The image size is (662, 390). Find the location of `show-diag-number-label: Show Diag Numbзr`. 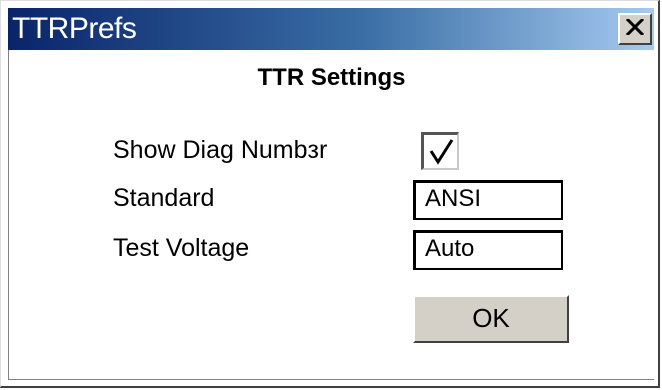

show-diag-number-label: Show Diag Numbзr is located at coordinates (220, 150).